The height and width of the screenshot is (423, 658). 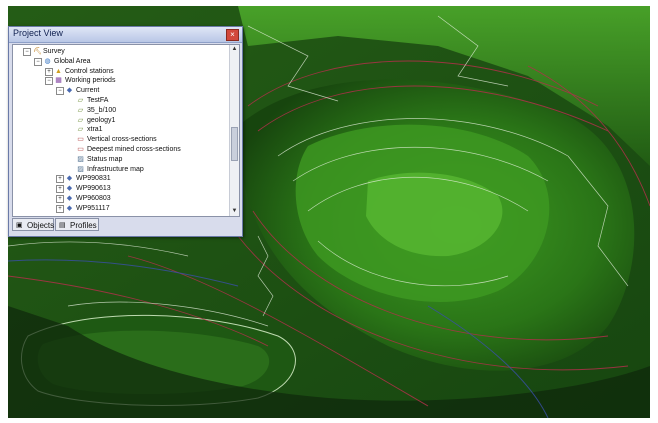 I want to click on tree-item: + ◆ WP990613, so click(x=120, y=189).